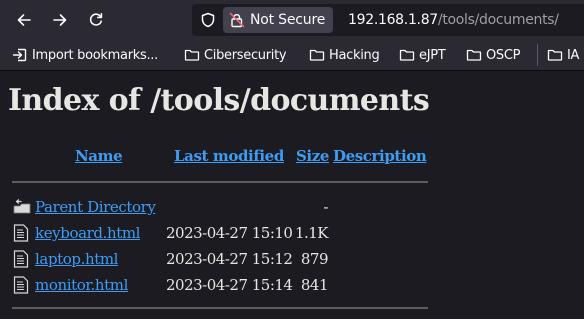  I want to click on reload-icon, so click(96, 19).